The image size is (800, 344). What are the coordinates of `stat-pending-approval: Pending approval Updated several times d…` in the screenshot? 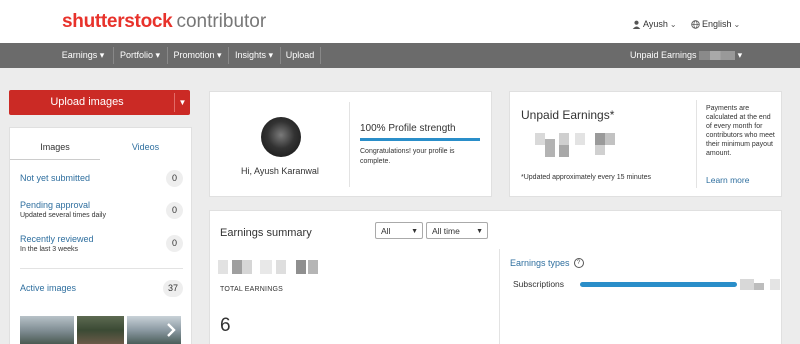 It's located at (101, 212).